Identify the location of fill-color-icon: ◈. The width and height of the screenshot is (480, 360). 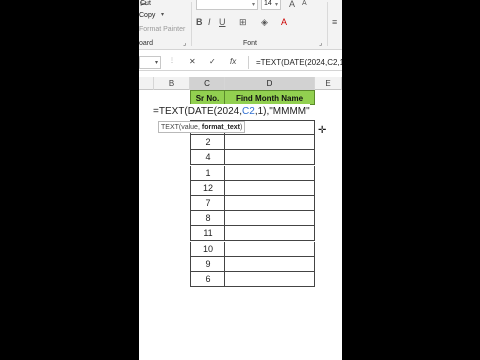
(264, 22).